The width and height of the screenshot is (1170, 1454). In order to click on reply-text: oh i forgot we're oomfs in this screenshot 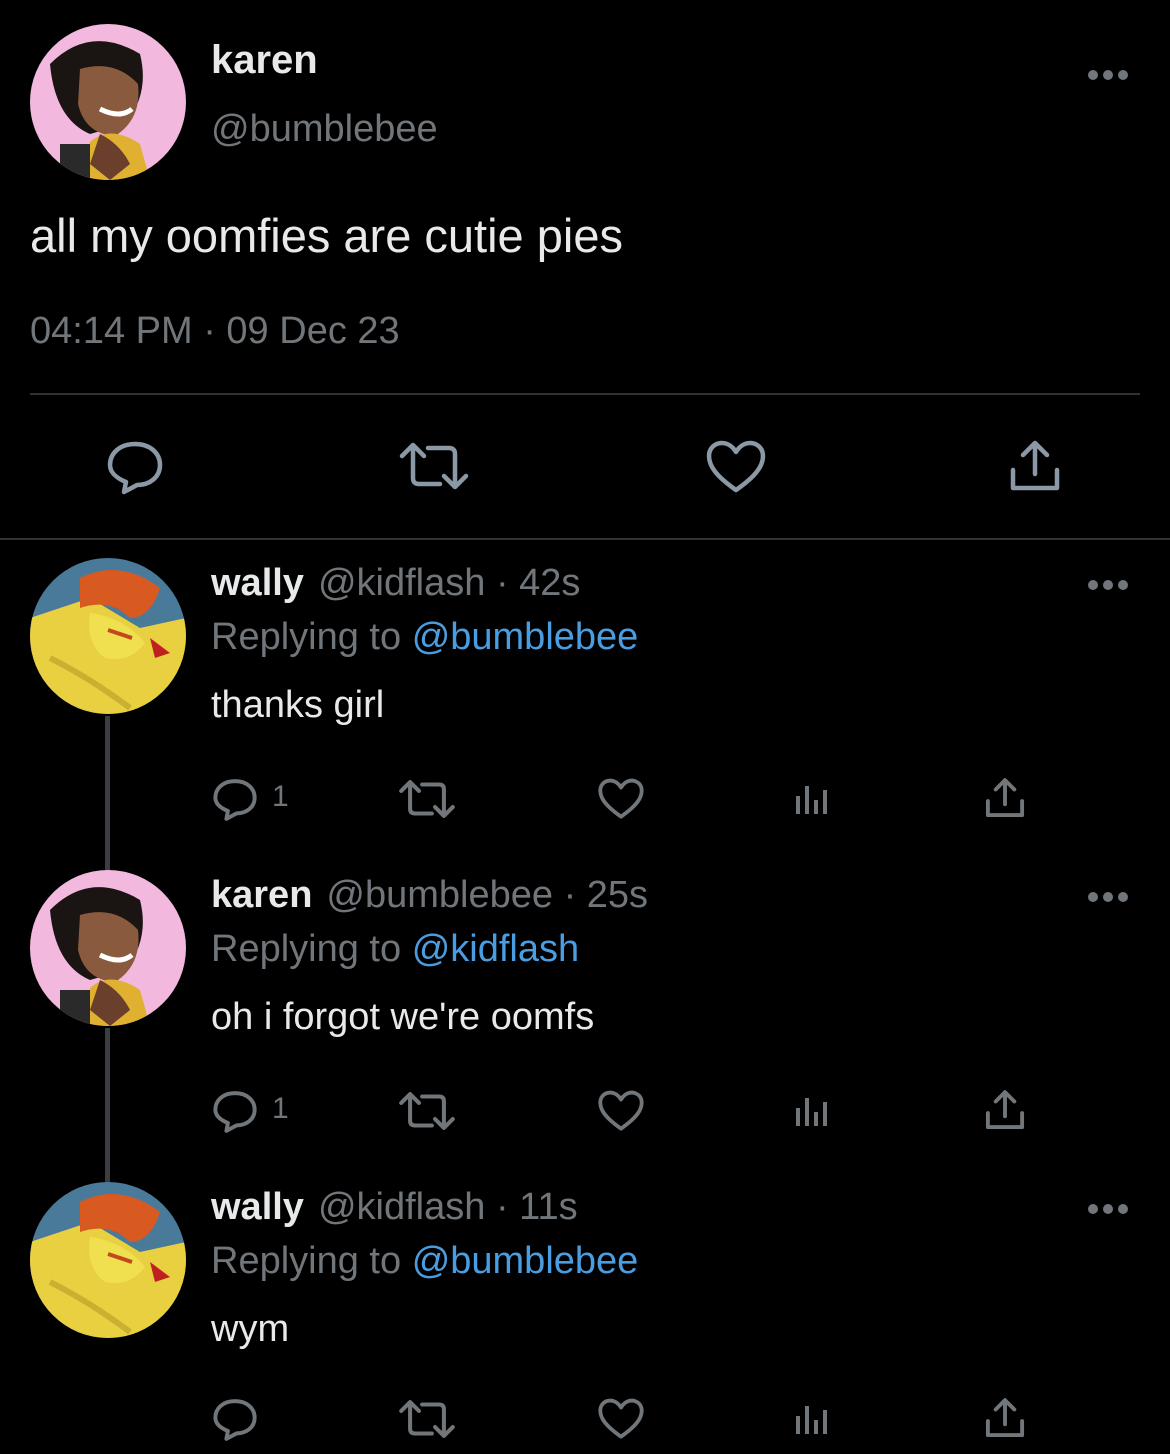, I will do `click(403, 1017)`.